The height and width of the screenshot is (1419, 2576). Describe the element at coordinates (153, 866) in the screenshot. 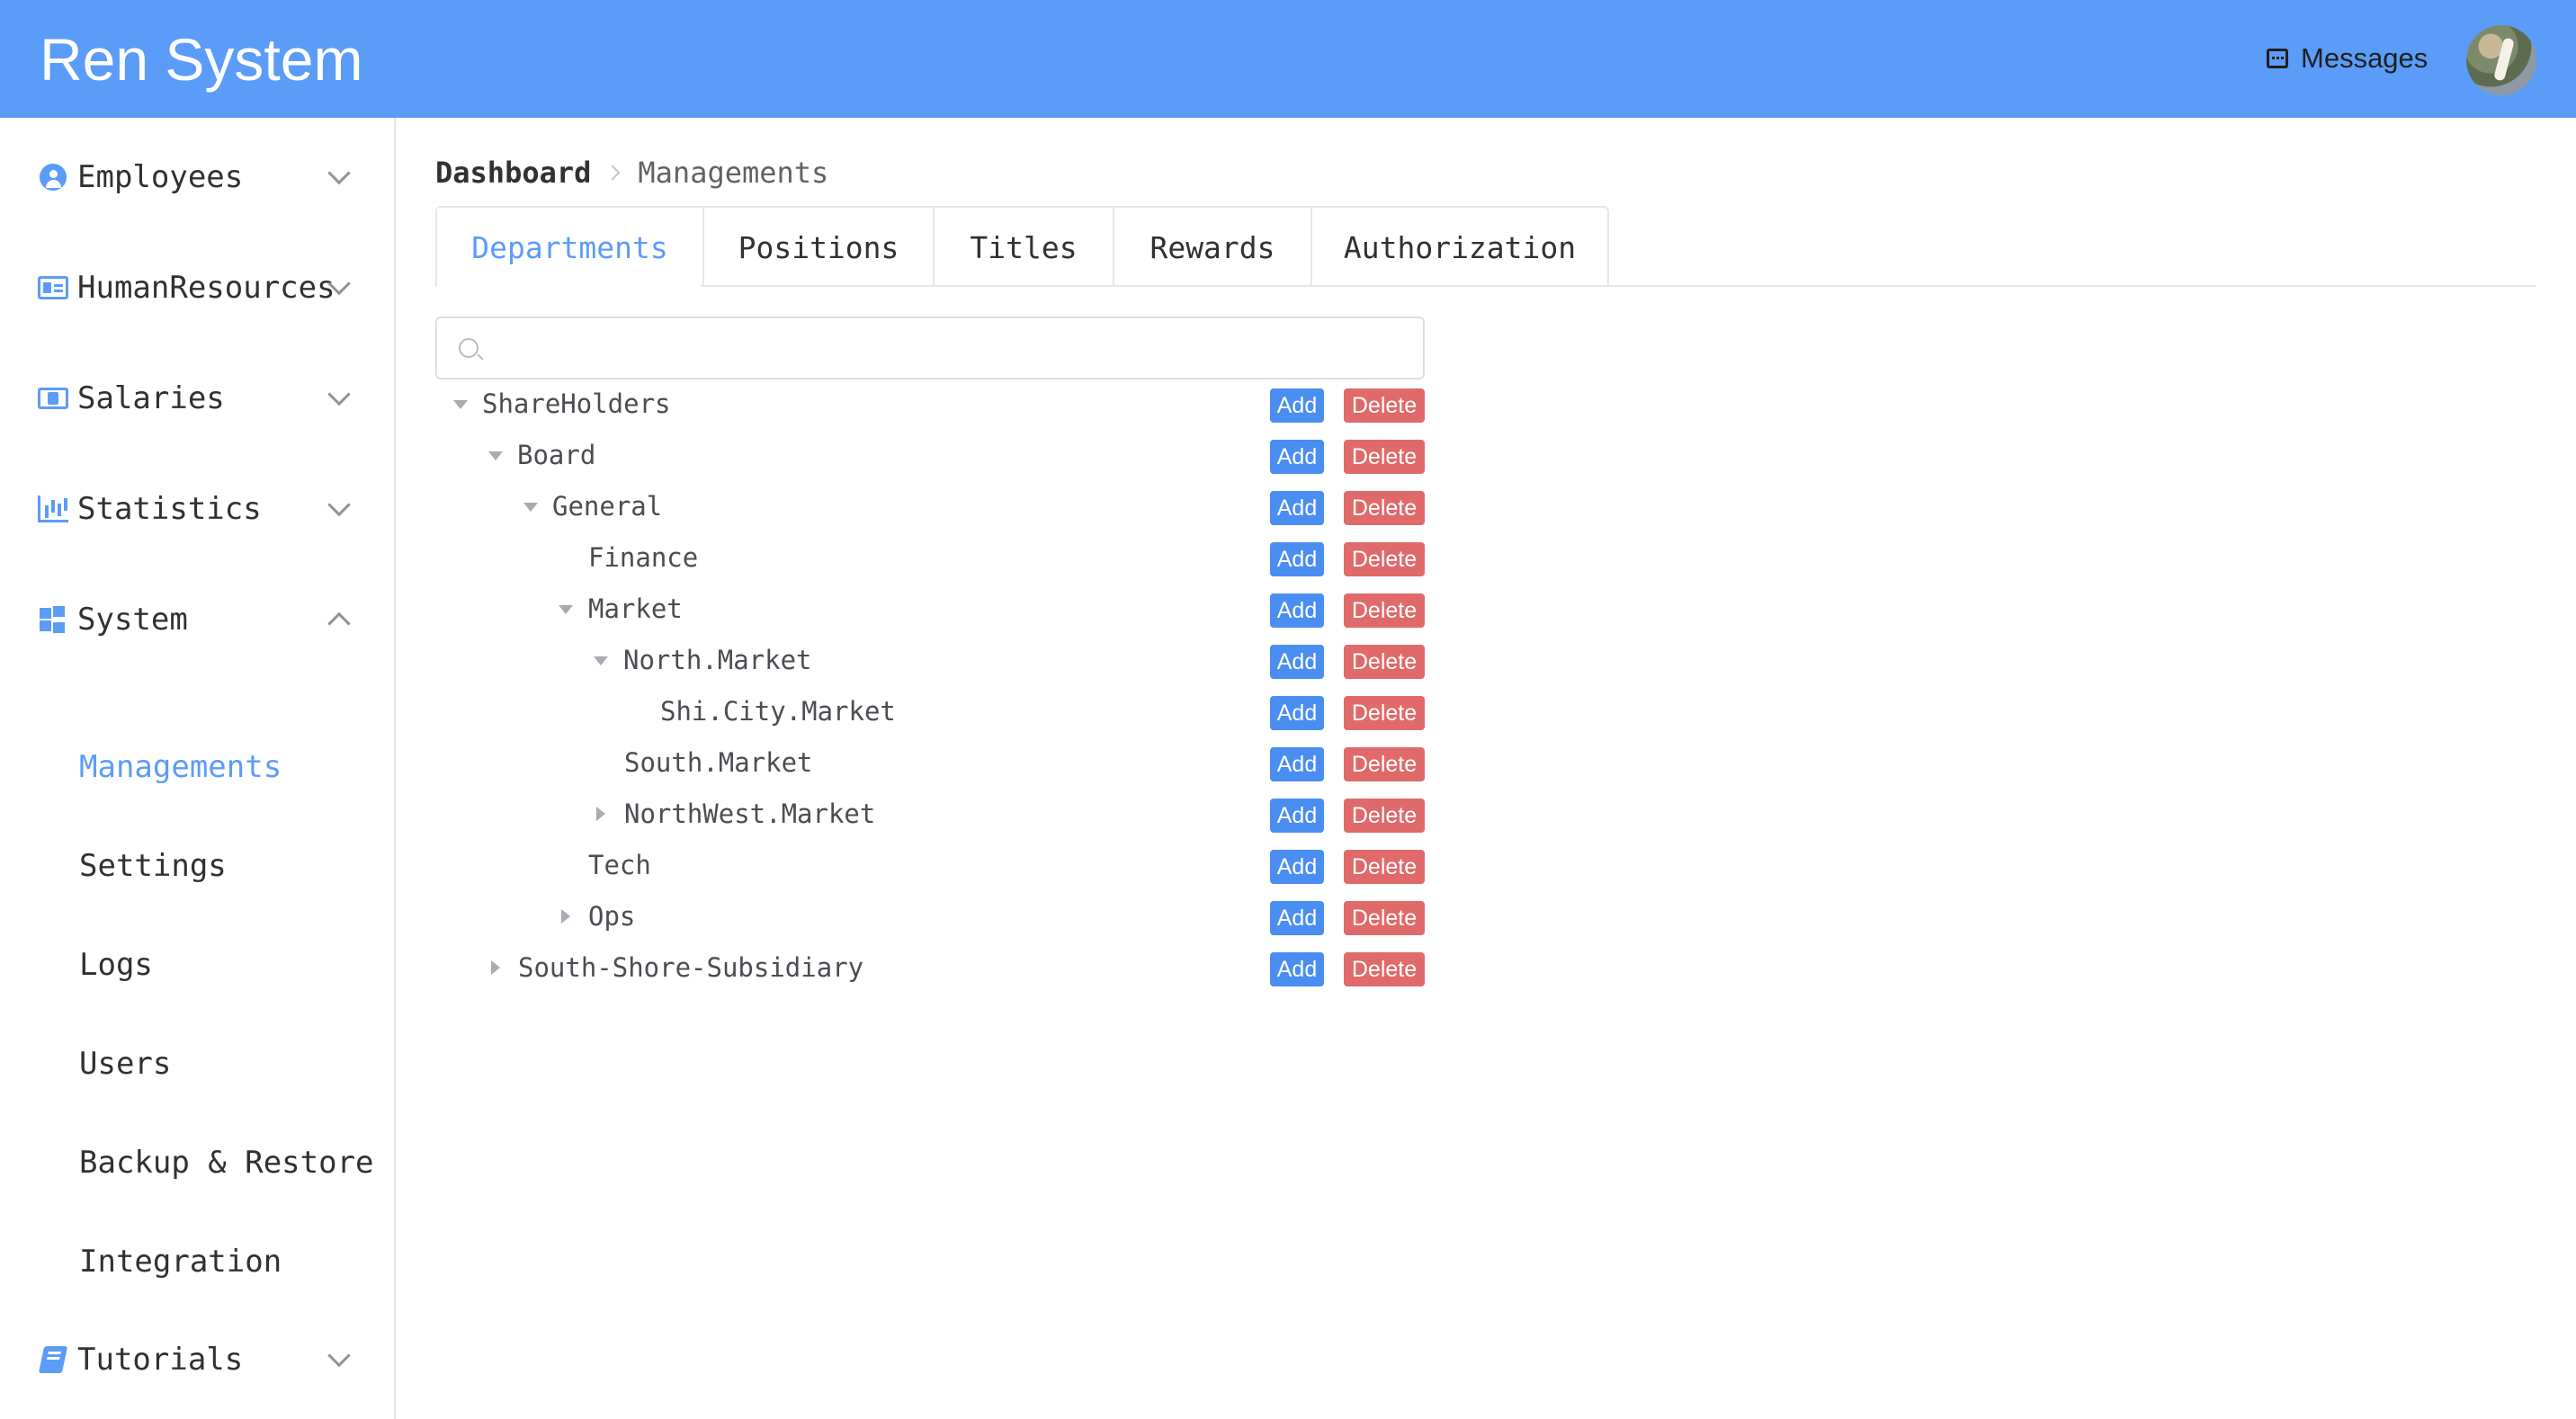

I see `sidebar-subitem-label: Settings` at that location.